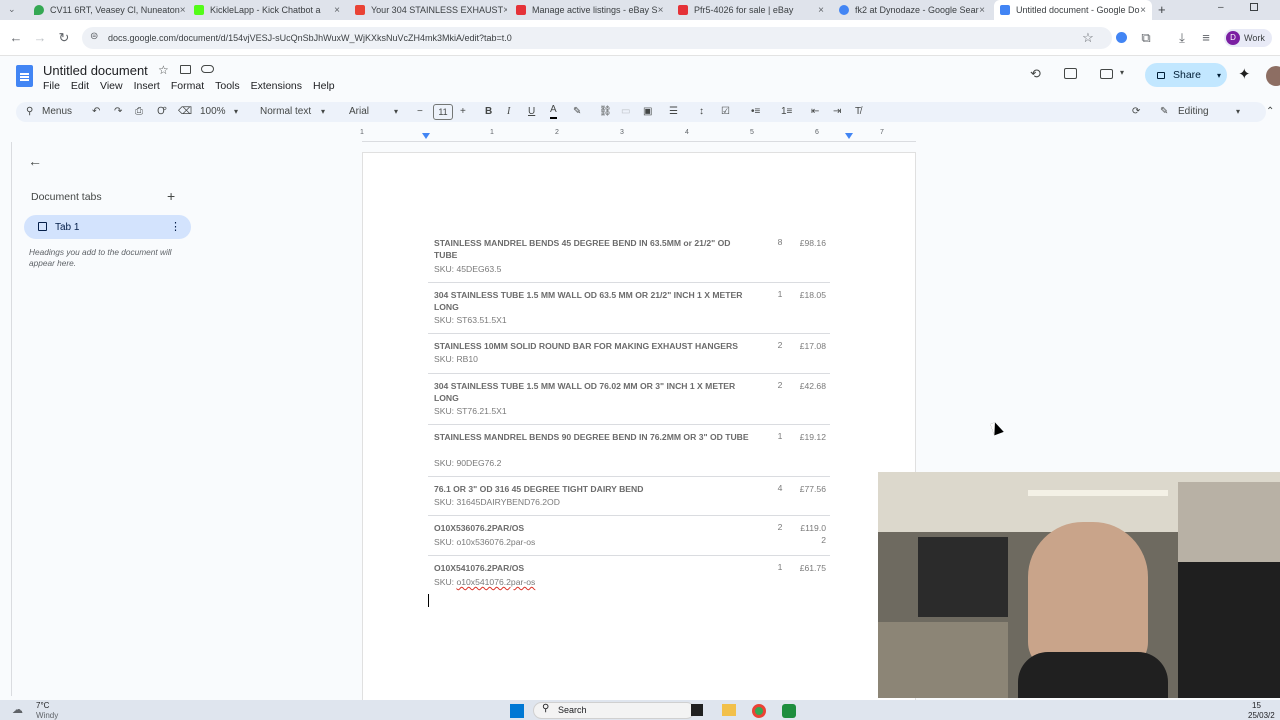 Image resolution: width=1280 pixels, height=720 pixels. What do you see at coordinates (858, 112) in the screenshot?
I see `clear-formatting-icon: T̸` at bounding box center [858, 112].